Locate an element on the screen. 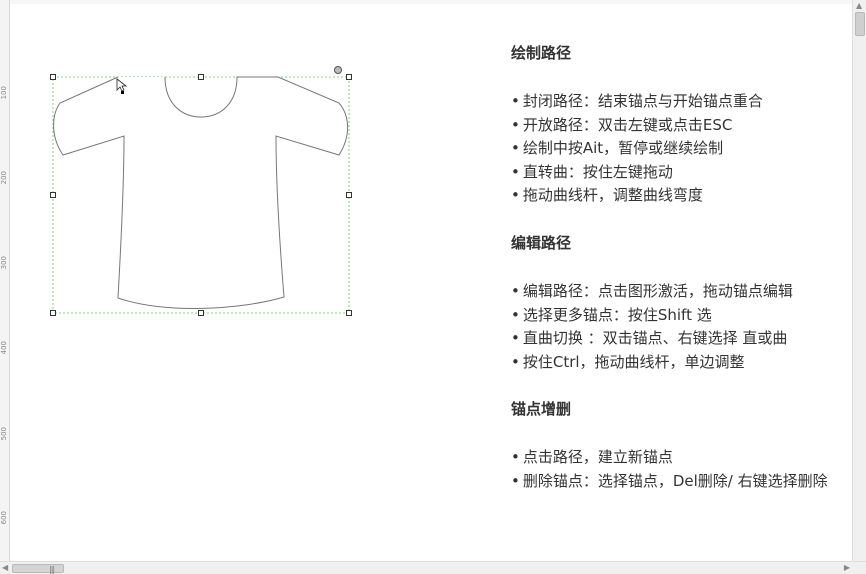 This screenshot has height=574, width=866. tshirt-shape is located at coordinates (201, 192).